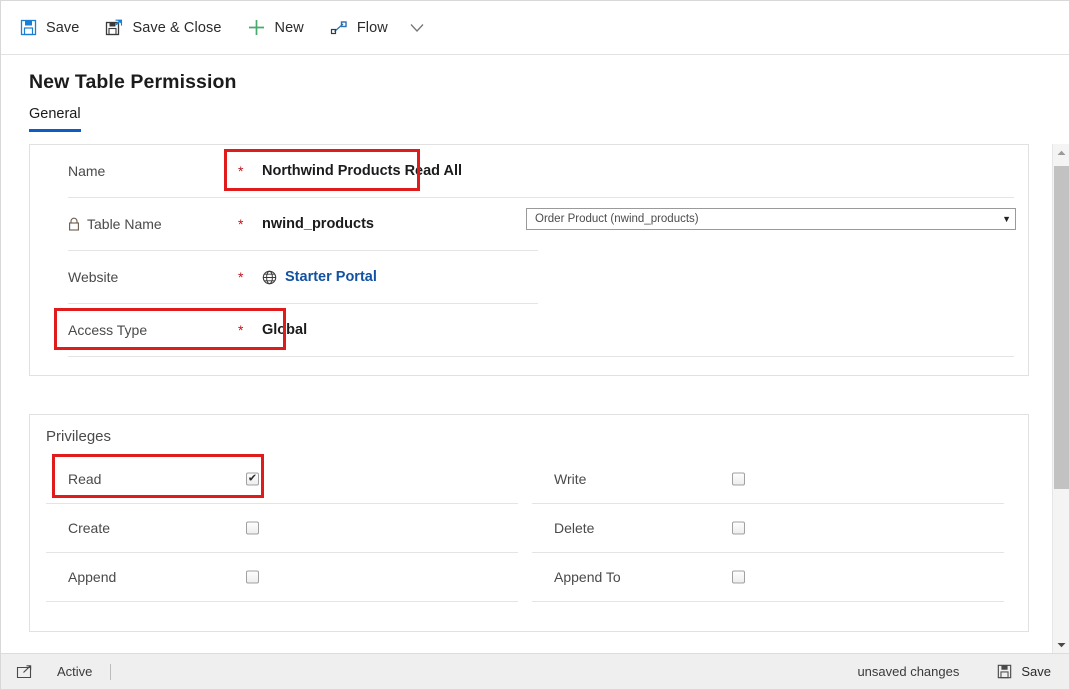 This screenshot has width=1070, height=690. What do you see at coordinates (75, 671) in the screenshot?
I see `status-text: Active` at bounding box center [75, 671].